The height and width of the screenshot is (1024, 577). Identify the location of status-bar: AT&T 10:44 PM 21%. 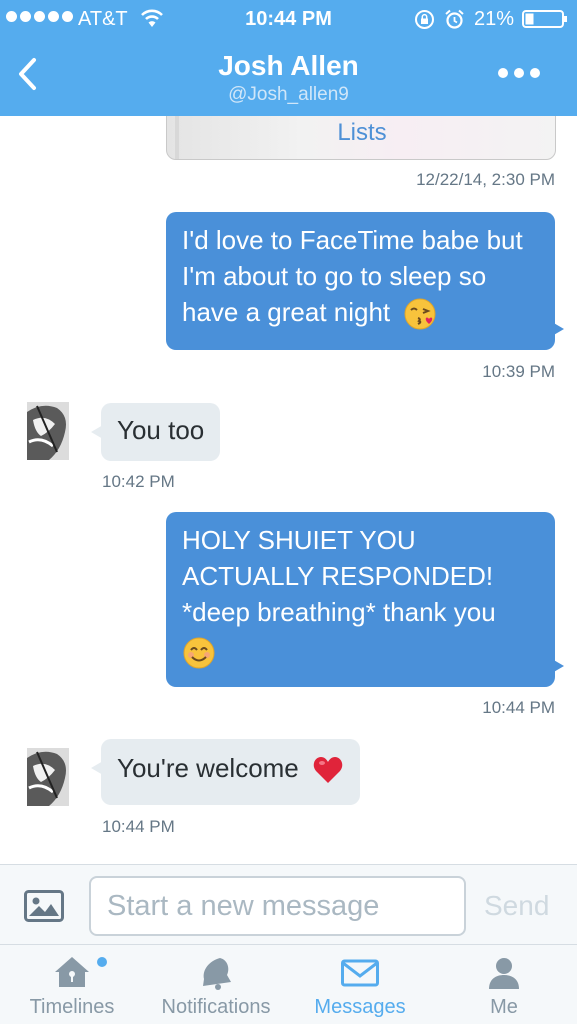
(288, 19).